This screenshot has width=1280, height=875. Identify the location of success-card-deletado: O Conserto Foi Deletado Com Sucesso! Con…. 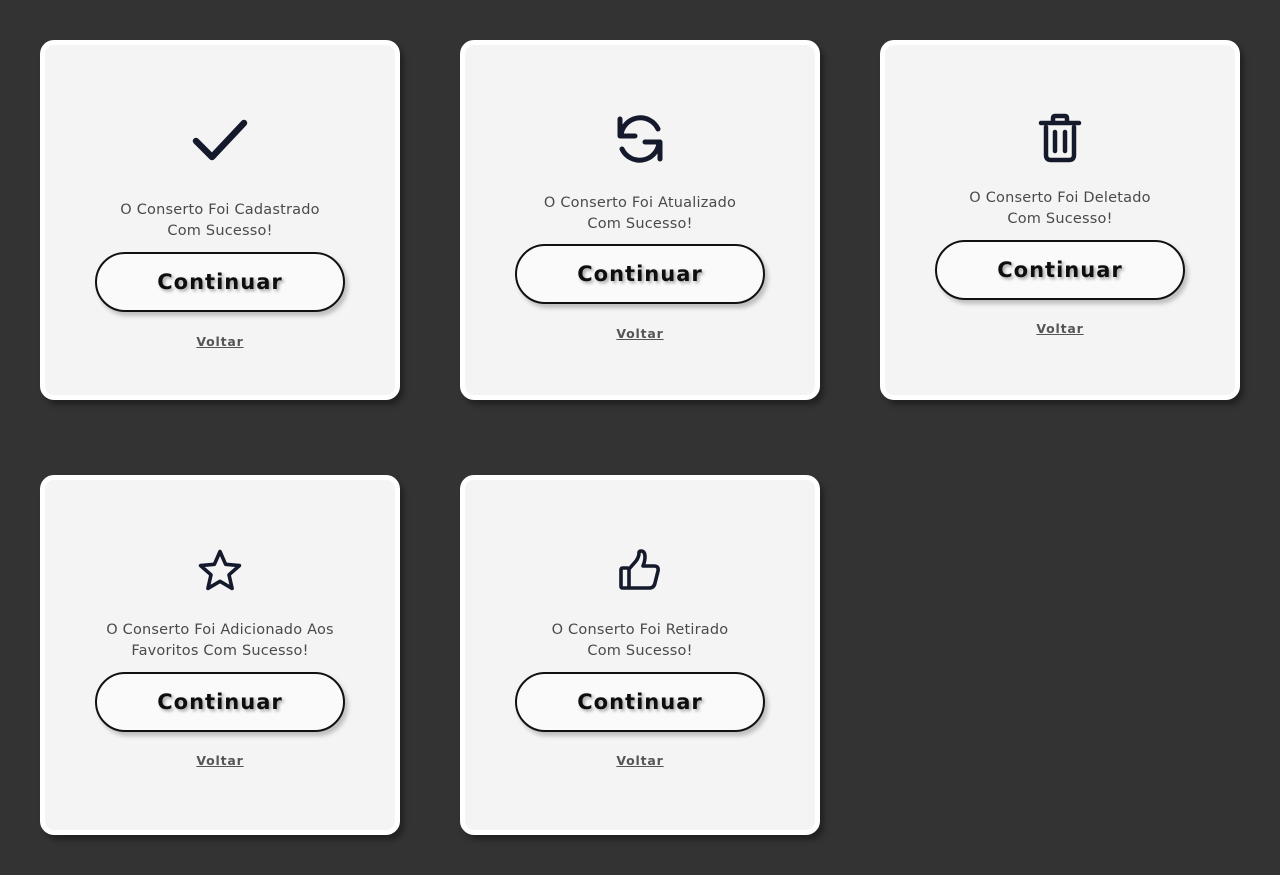
(1060, 220).